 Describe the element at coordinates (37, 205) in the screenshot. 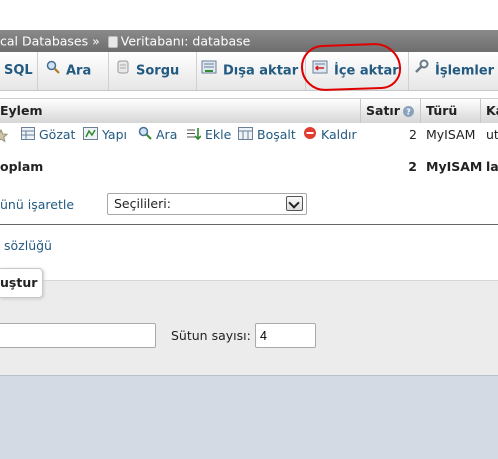

I see `check-all-link: ünü işaretle` at that location.